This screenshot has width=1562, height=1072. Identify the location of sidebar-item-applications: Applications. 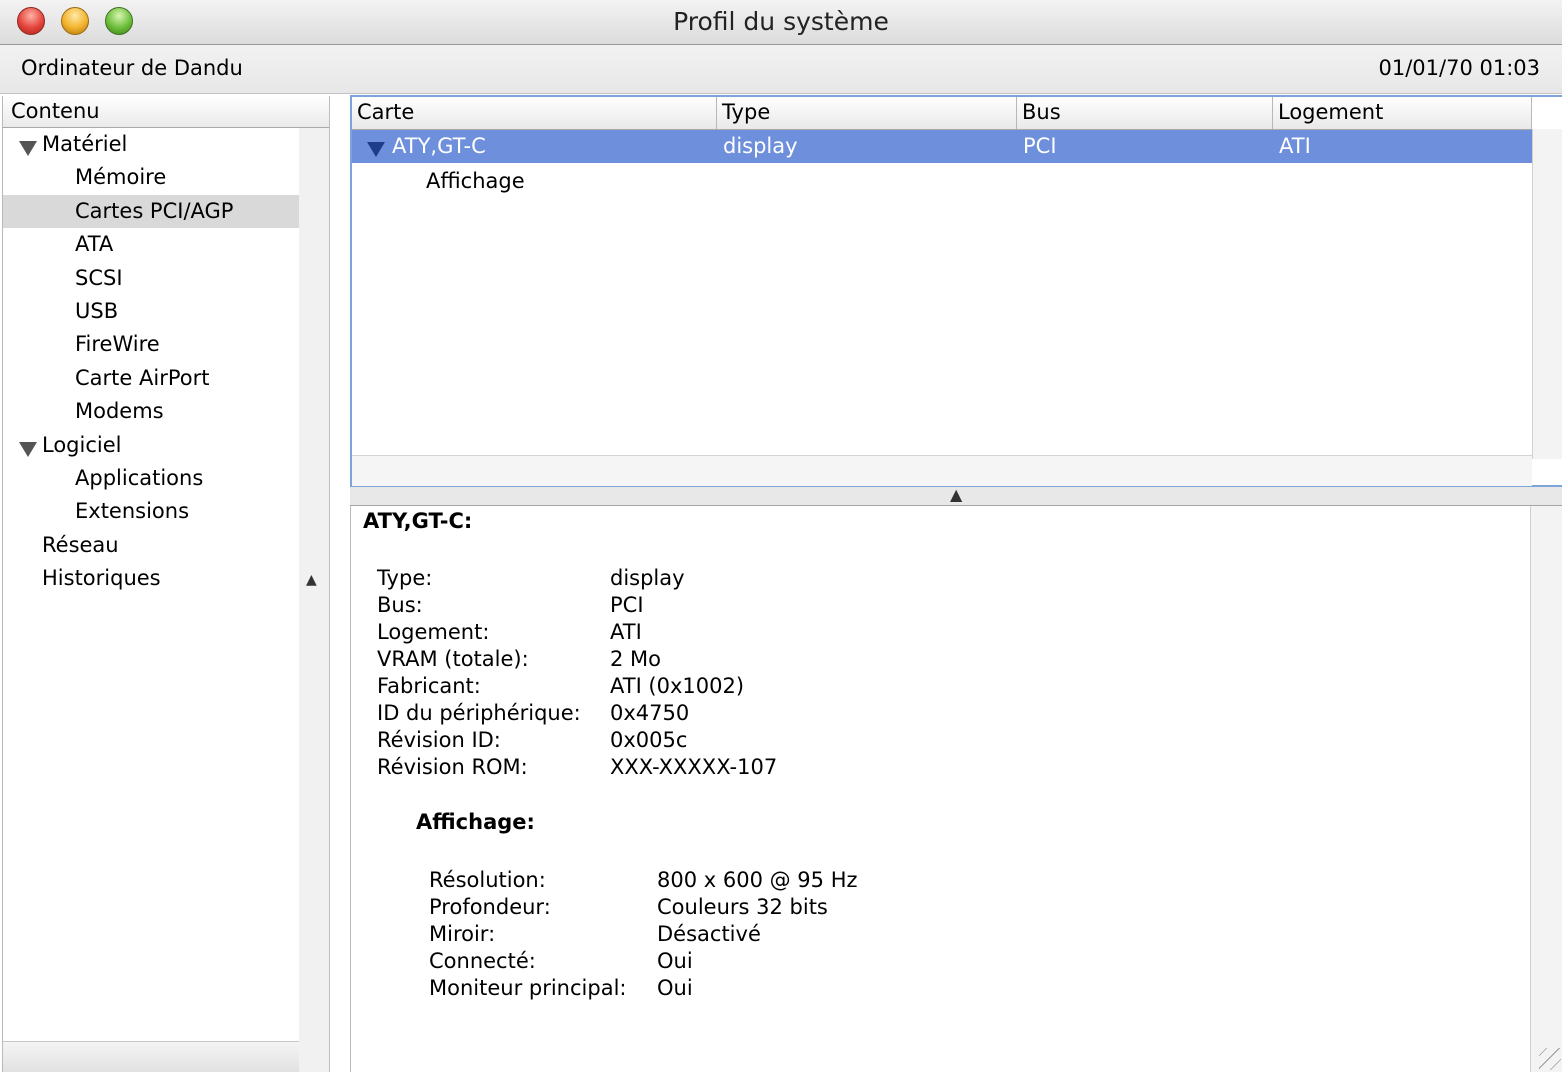
(151, 478).